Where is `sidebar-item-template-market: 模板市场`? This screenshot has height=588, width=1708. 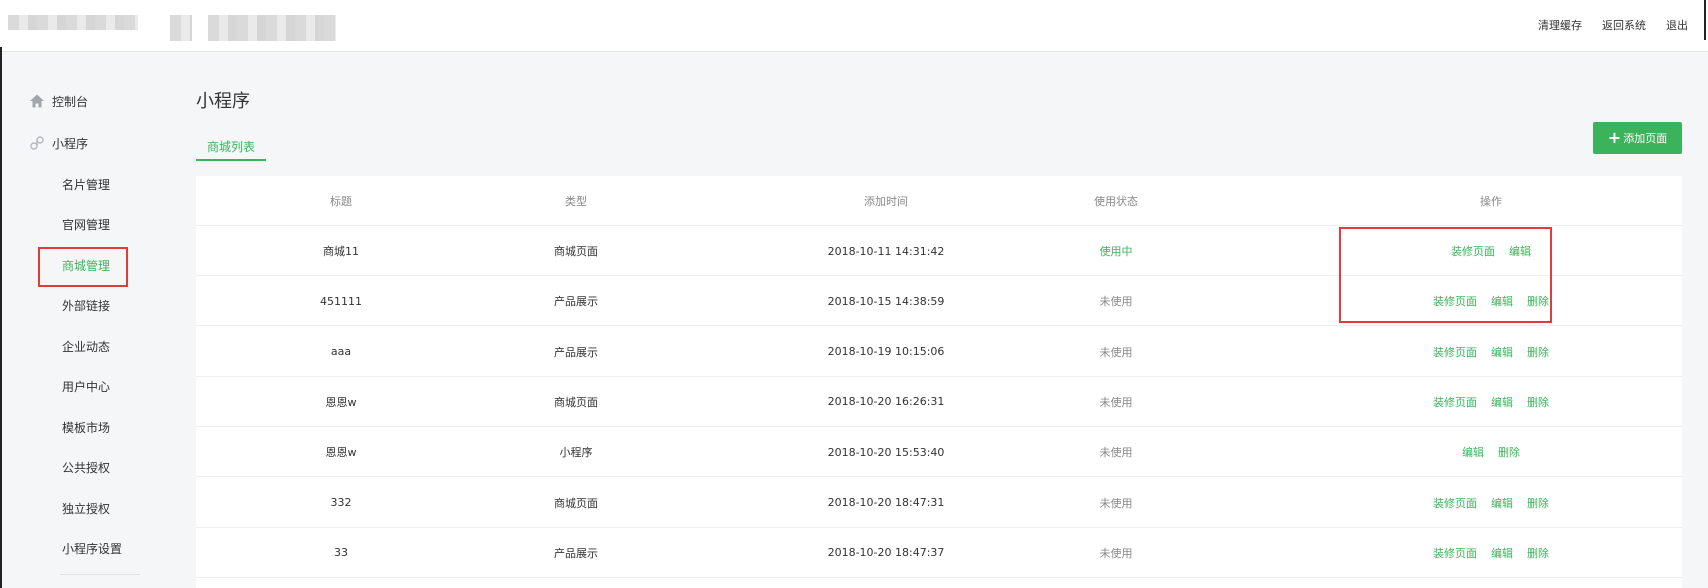
sidebar-item-template-market: 模板市场 is located at coordinates (85, 427).